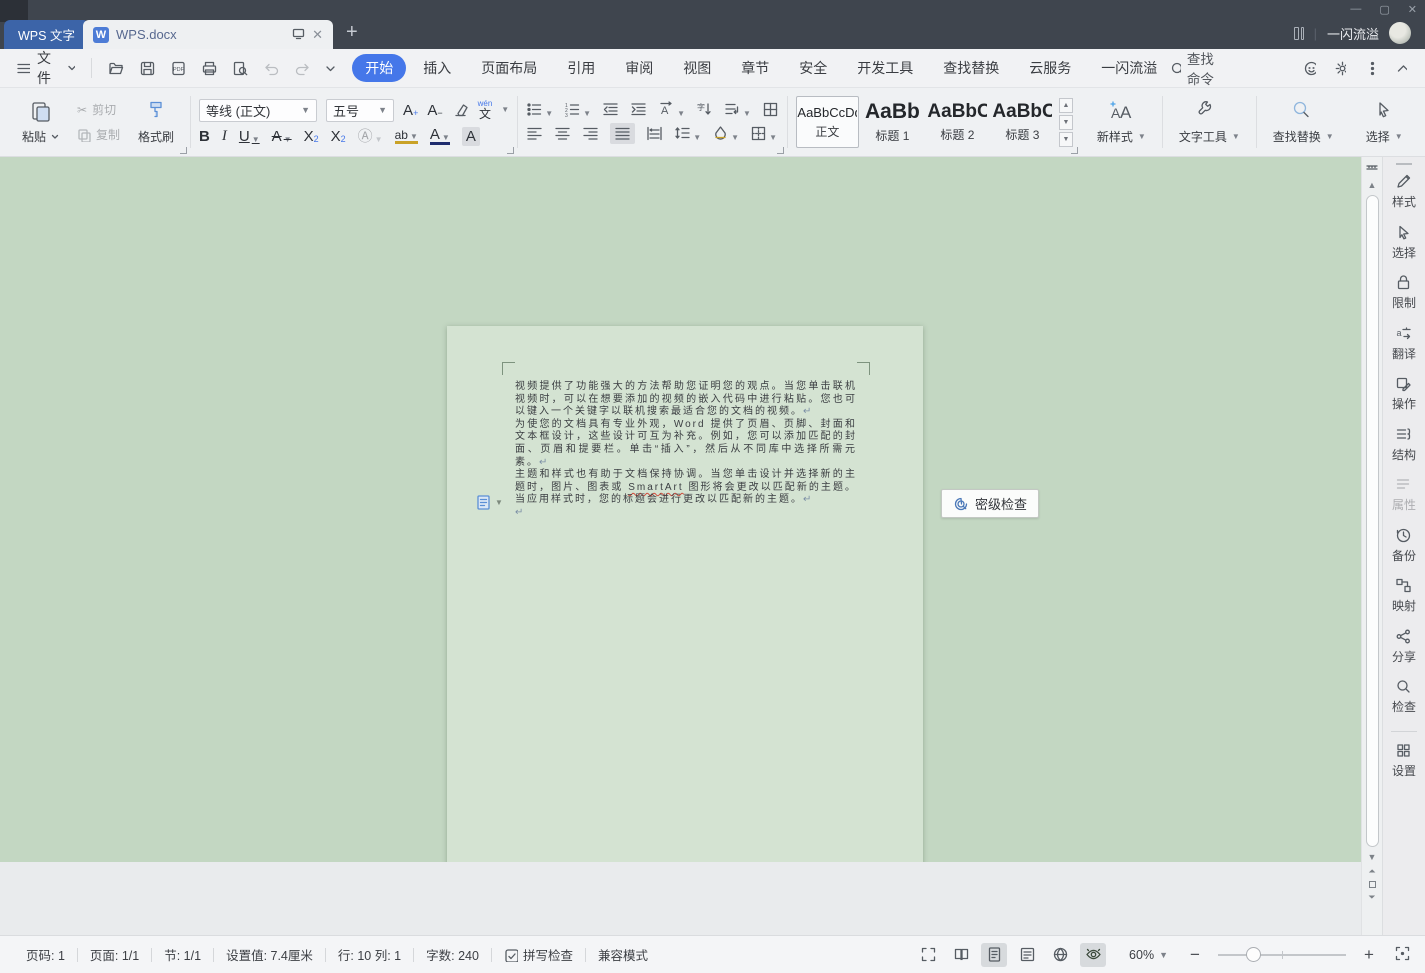  Describe the element at coordinates (755, 68) in the screenshot. I see `tab-section: 章节` at that location.